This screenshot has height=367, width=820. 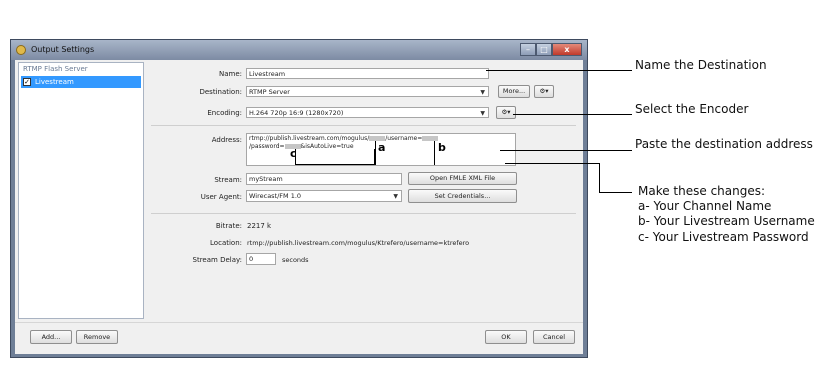 I want to click on footer-divider, so click(x=299, y=322).